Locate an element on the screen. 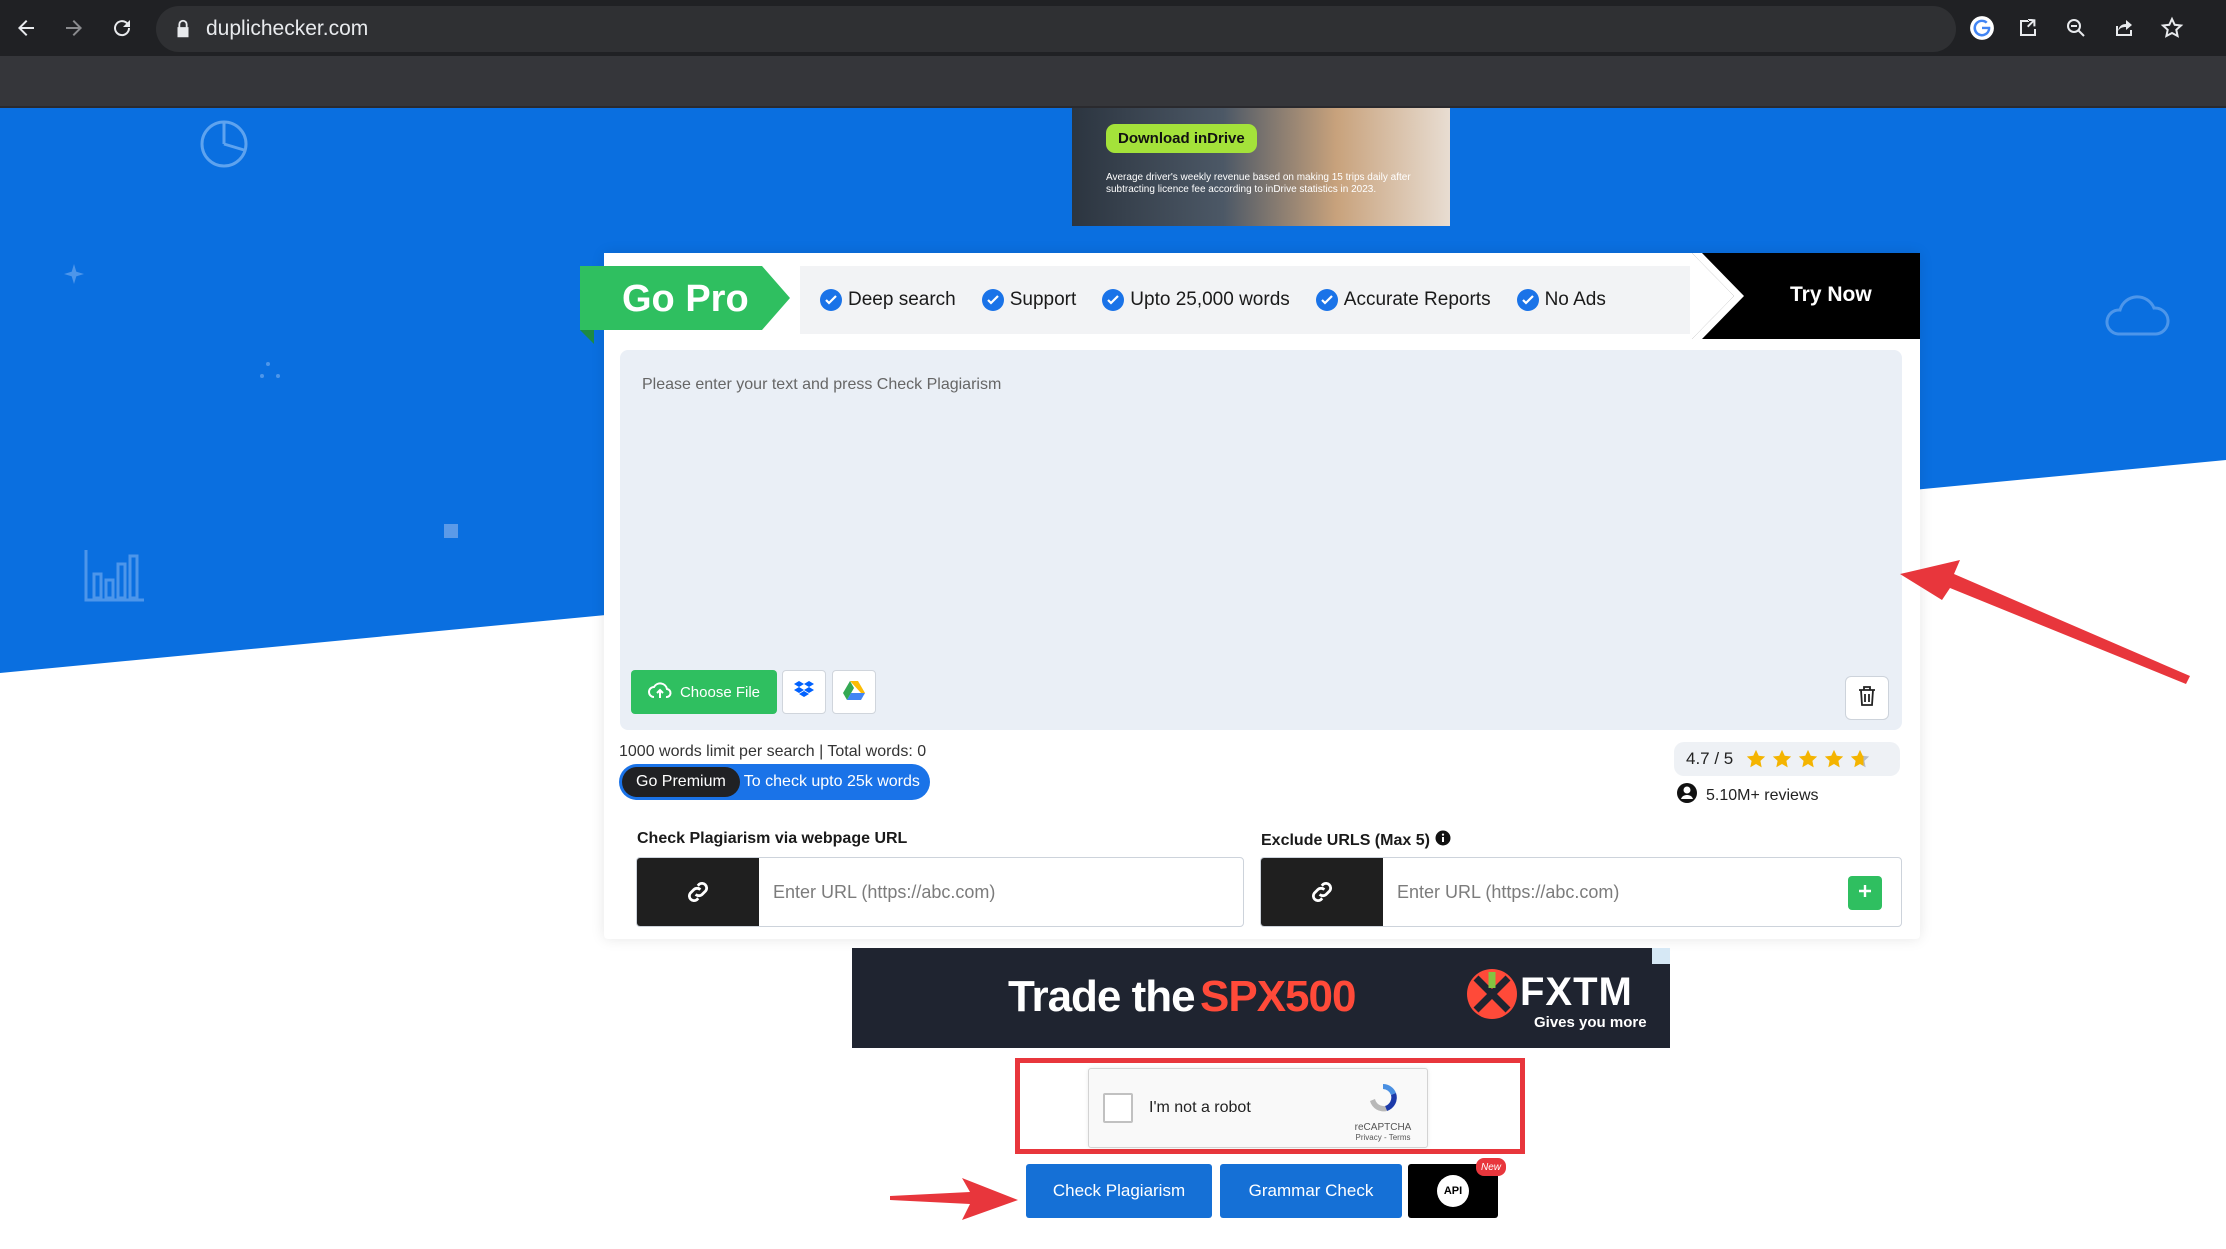 This screenshot has width=2226, height=1249. api-label: API is located at coordinates (1453, 1191).